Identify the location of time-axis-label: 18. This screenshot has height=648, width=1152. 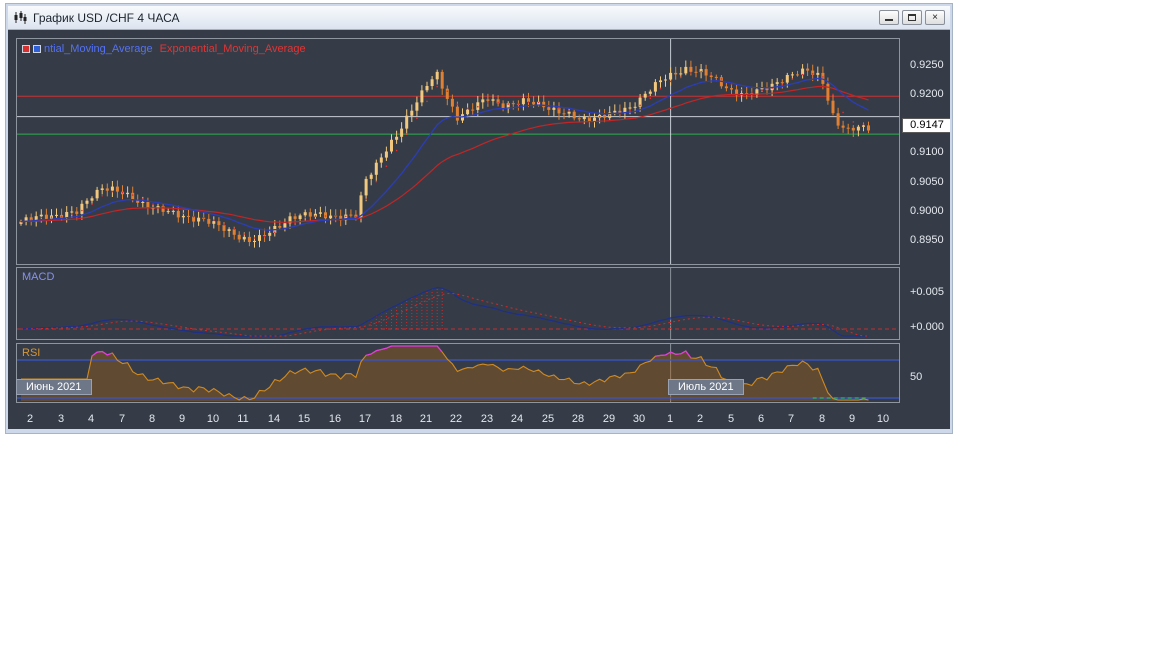
(396, 419).